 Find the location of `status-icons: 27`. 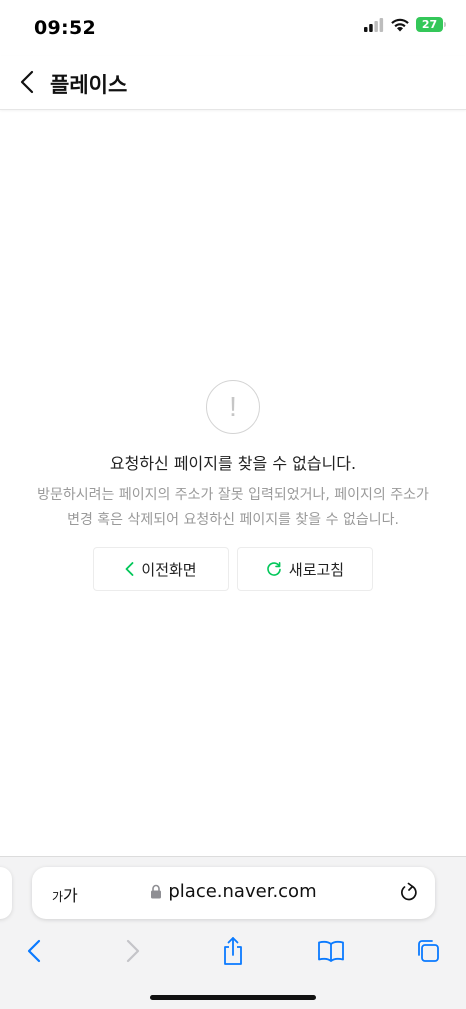

status-icons: 27 is located at coordinates (405, 24).